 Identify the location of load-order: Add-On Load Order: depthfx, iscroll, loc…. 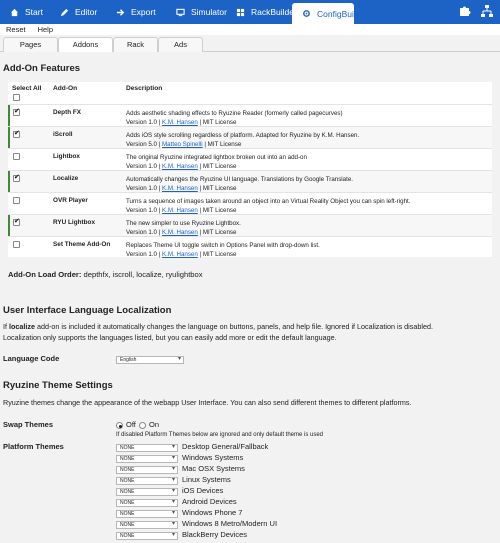
(105, 274).